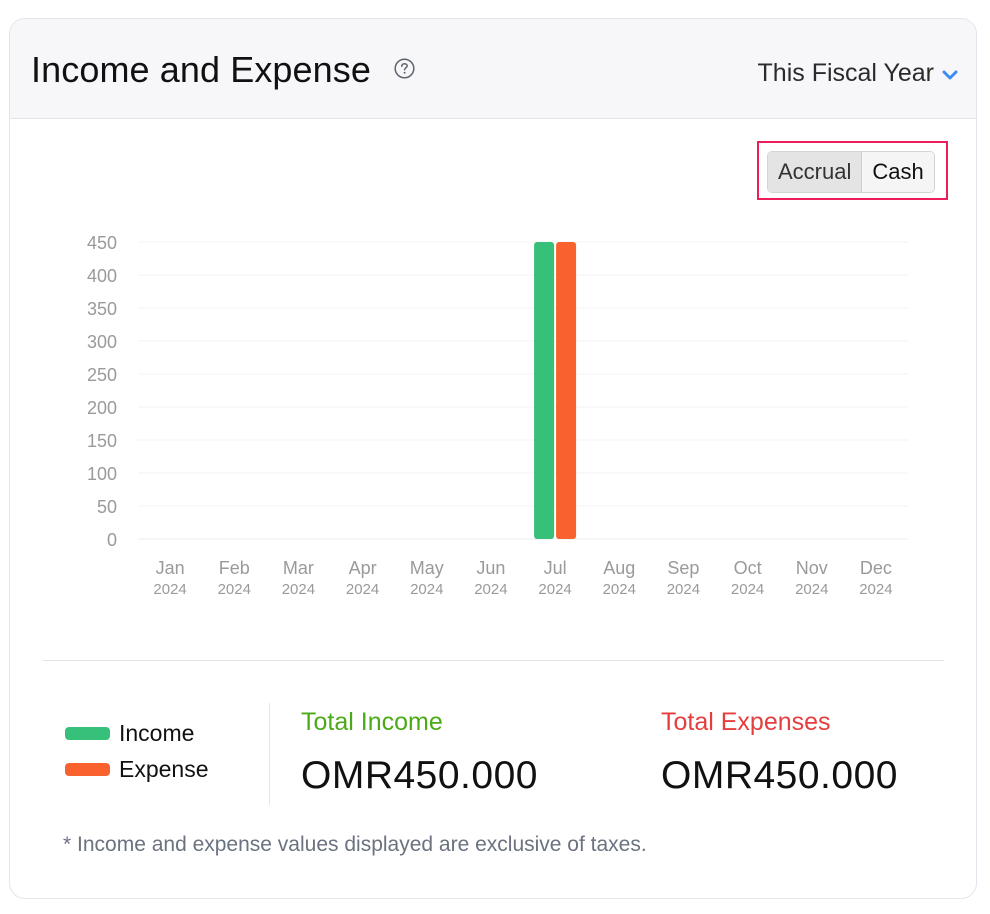 The height and width of the screenshot is (914, 990). I want to click on x-tick-month: Jun, so click(490, 568).